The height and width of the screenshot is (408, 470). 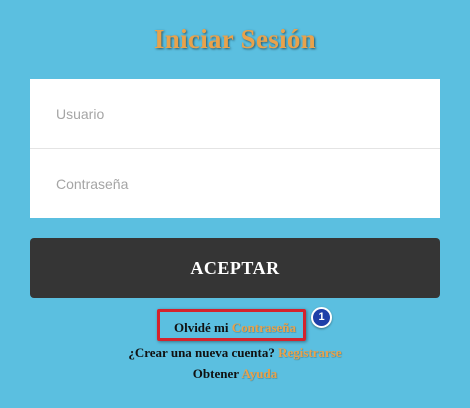 What do you see at coordinates (321, 317) in the screenshot?
I see `step-number-badge: 1` at bounding box center [321, 317].